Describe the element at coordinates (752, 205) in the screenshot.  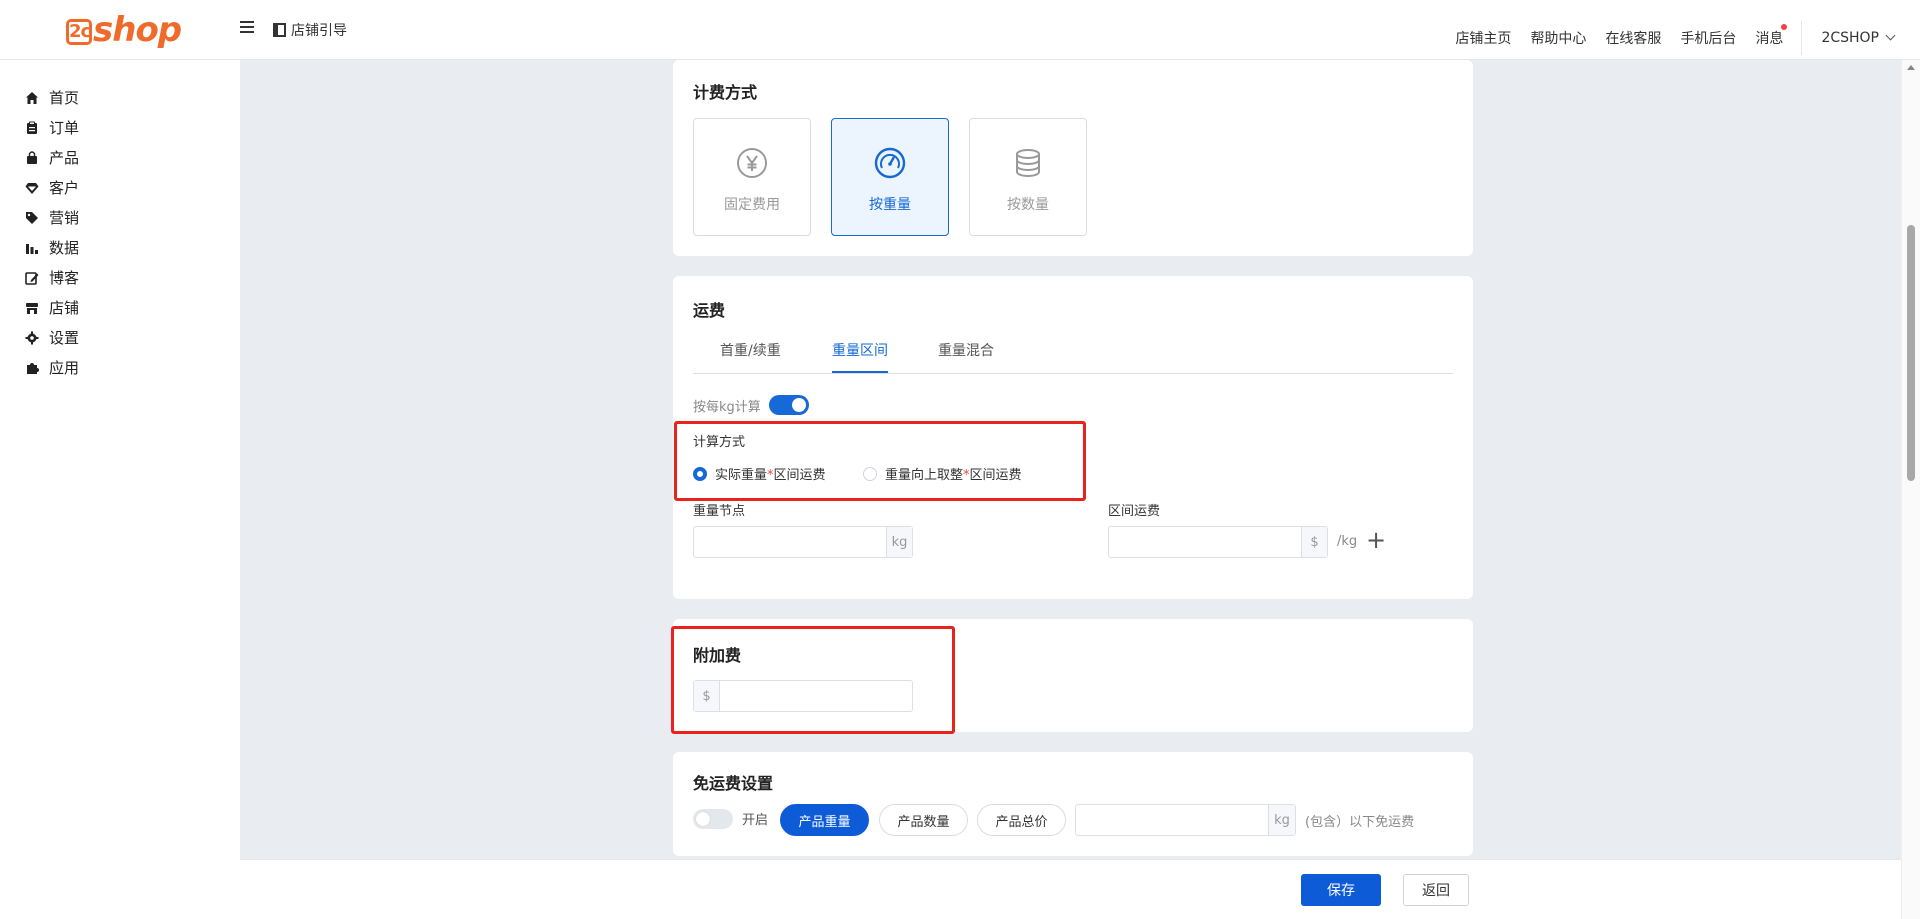
I see `fixed-fee-label: 固定费用` at that location.